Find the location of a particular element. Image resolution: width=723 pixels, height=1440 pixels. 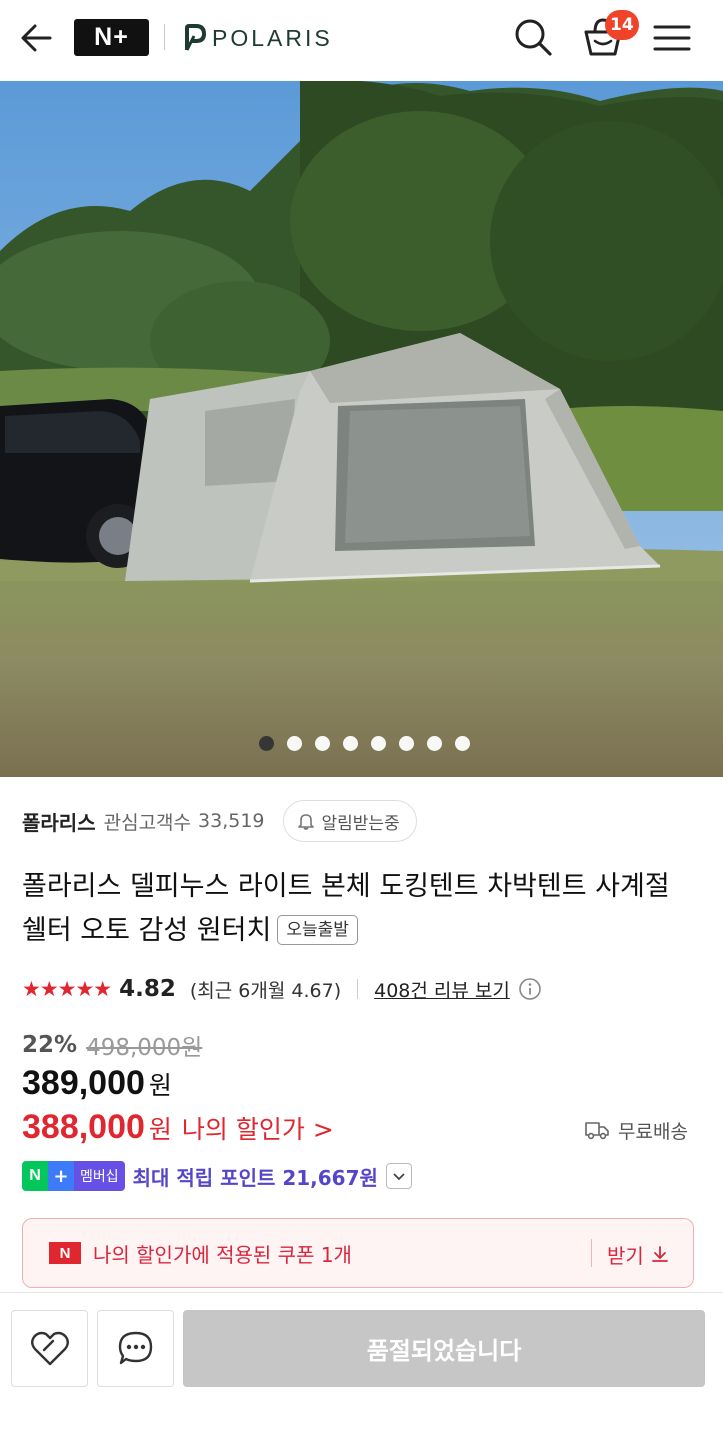

discount-row: 22% 498,000원 is located at coordinates (112, 1045).